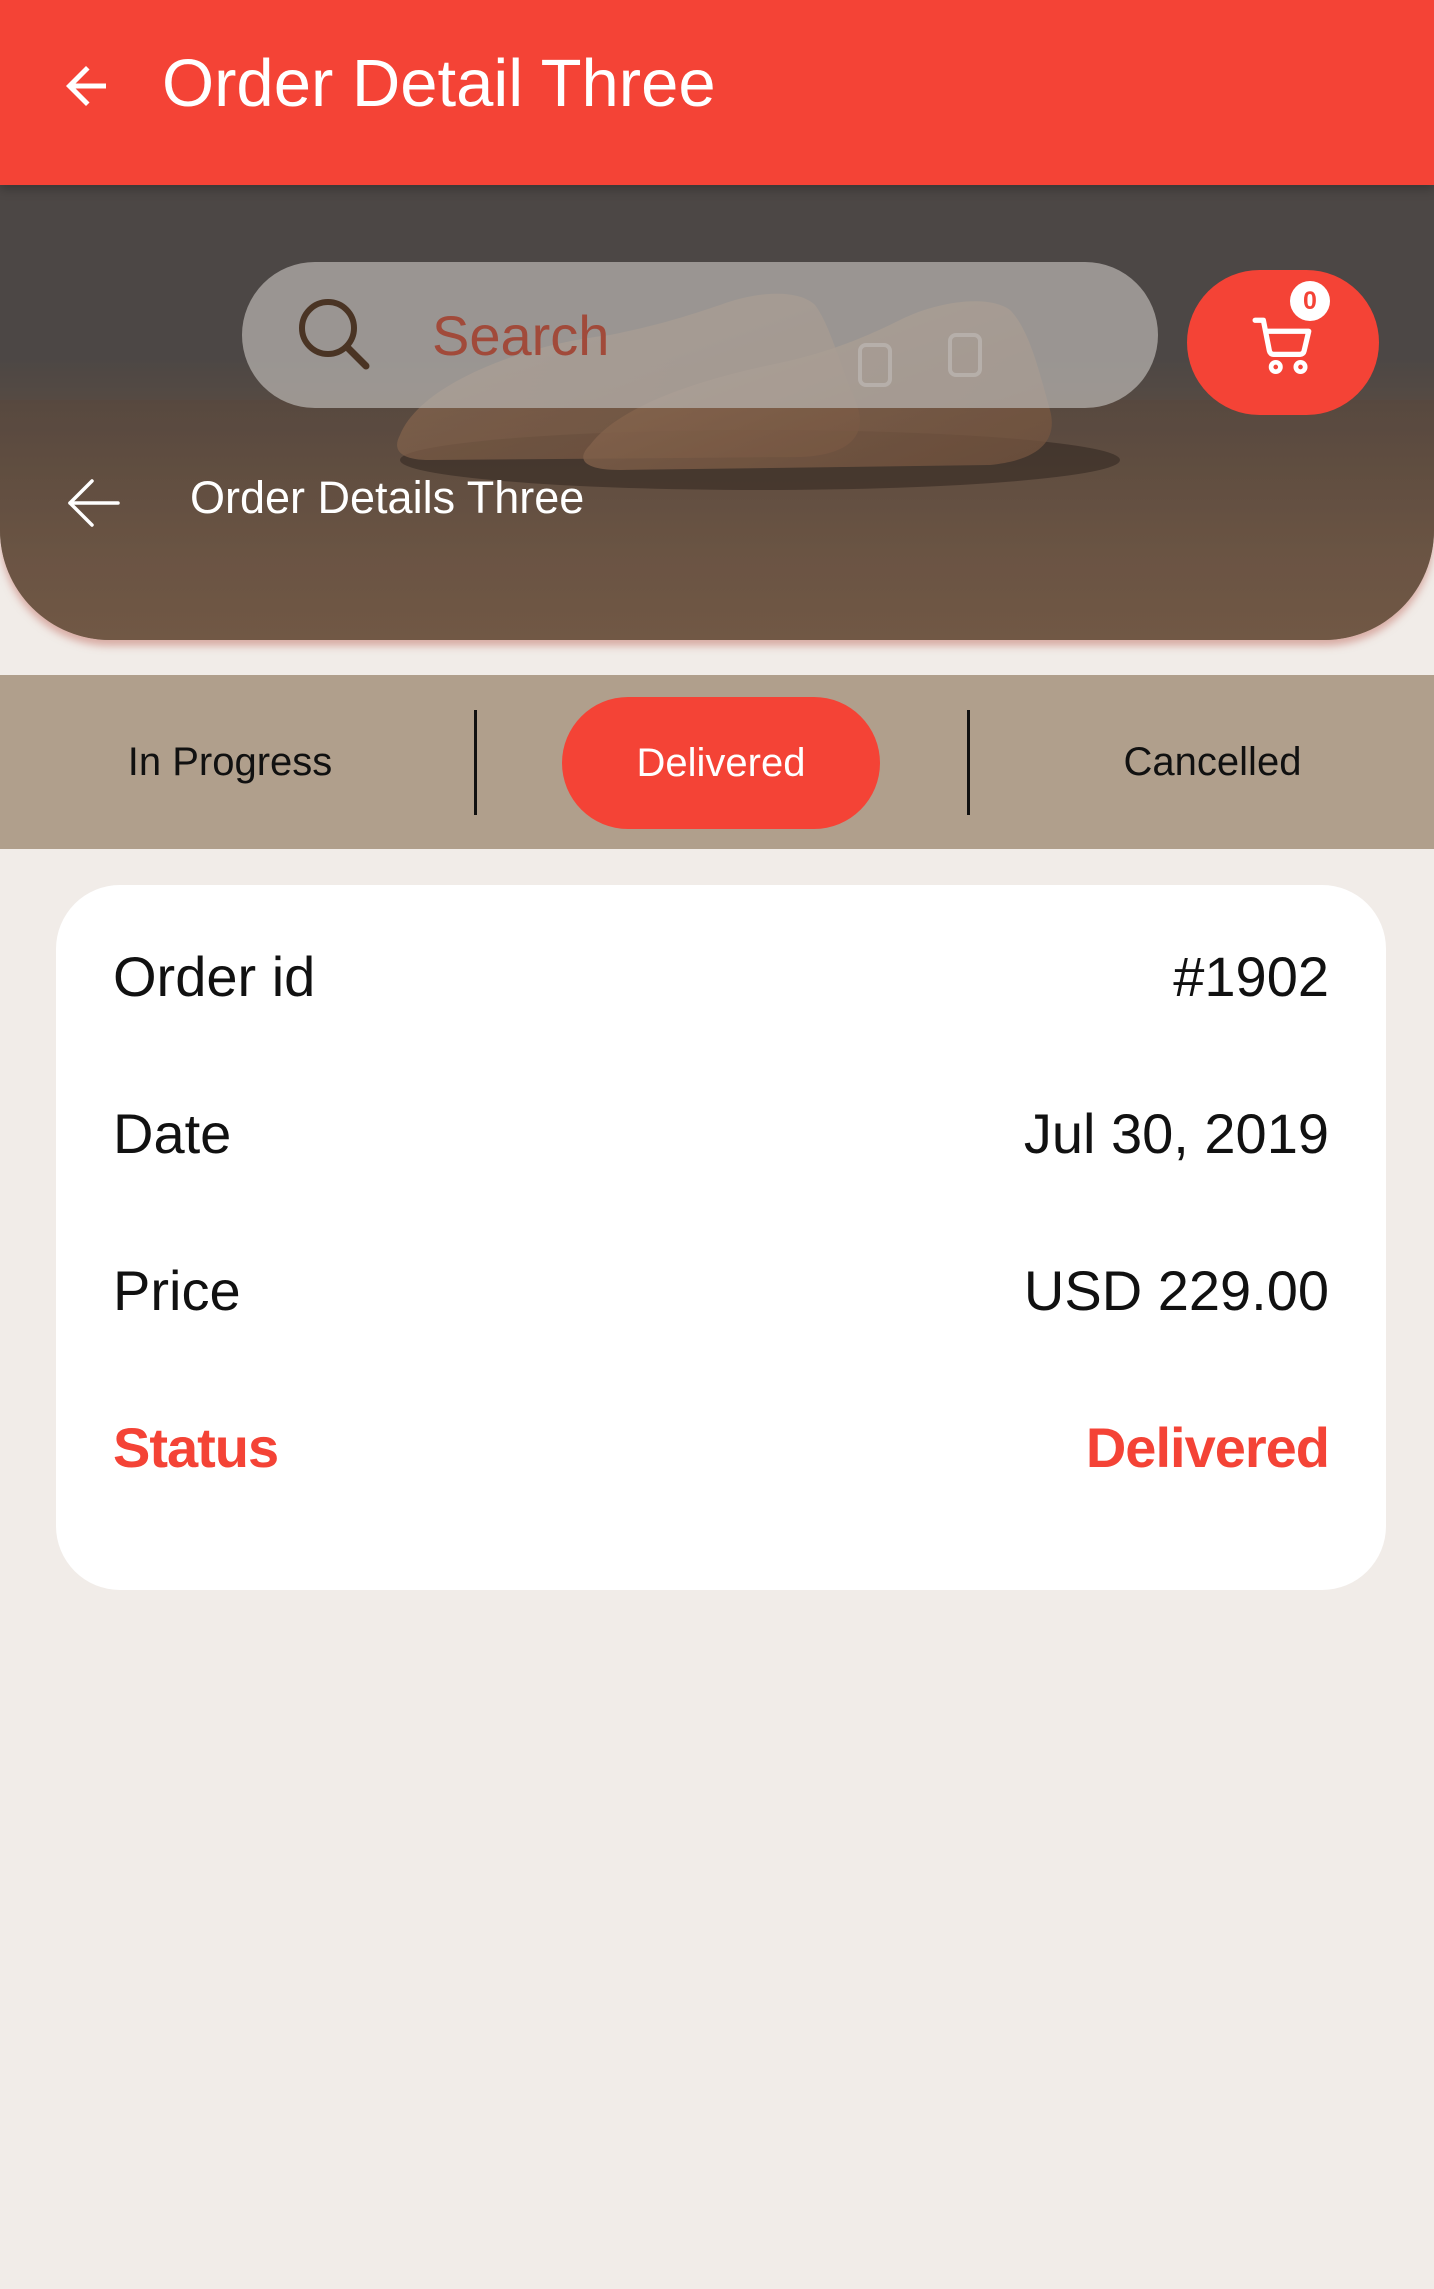 The width and height of the screenshot is (1434, 2289). I want to click on order-status-tabs: In Progress Delivered Cancelled, so click(717, 762).